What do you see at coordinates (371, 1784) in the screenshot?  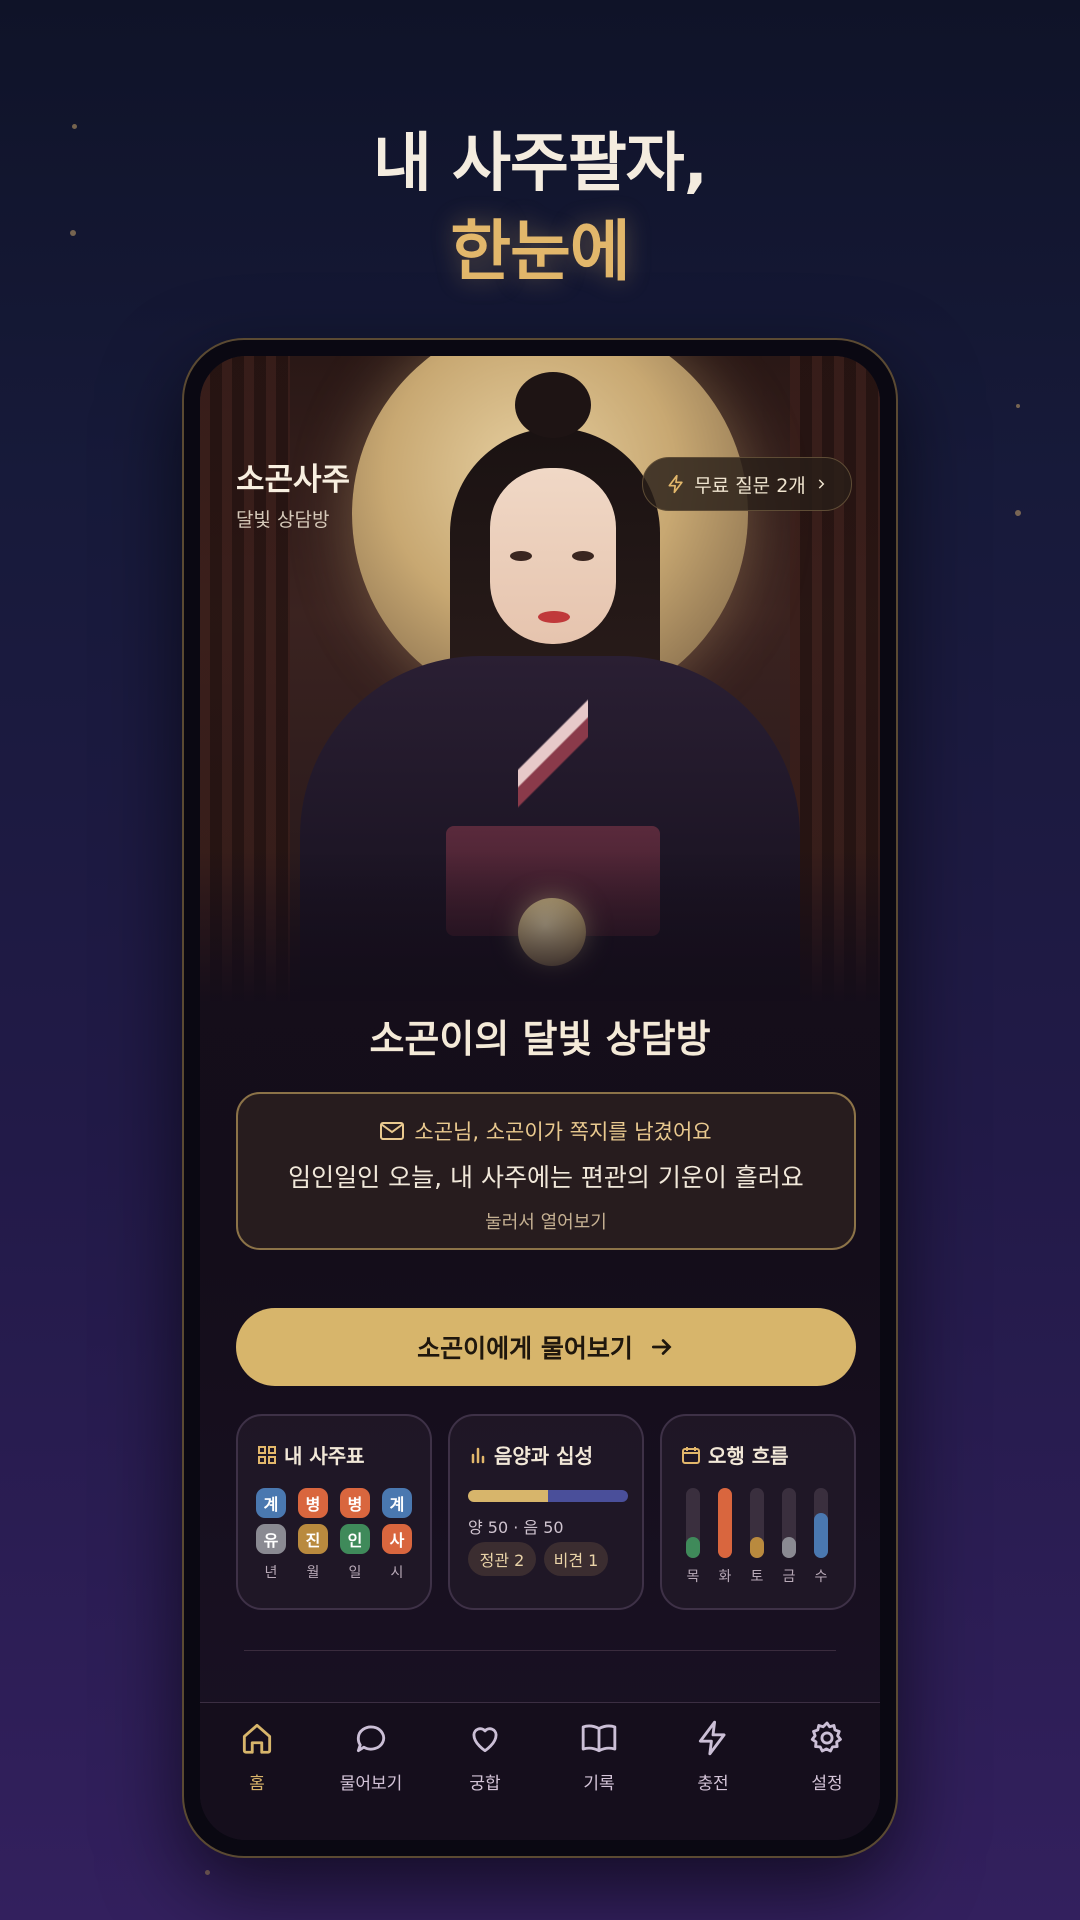 I see `nav-label: 물어보기` at bounding box center [371, 1784].